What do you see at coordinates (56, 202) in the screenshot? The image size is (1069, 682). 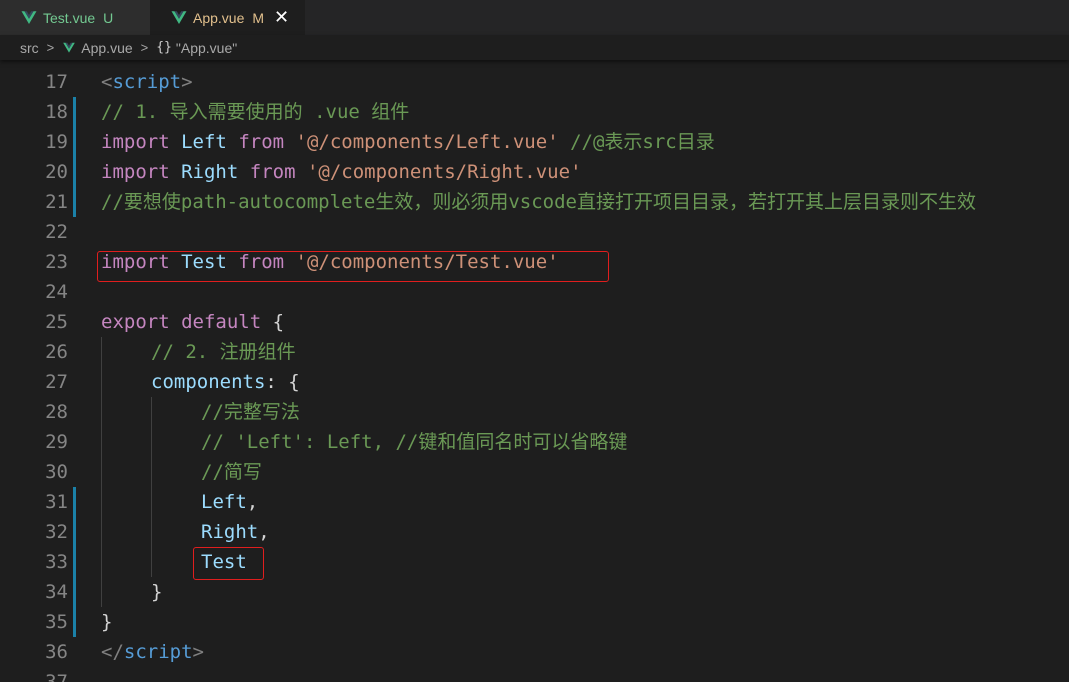 I see `line-number: 21` at bounding box center [56, 202].